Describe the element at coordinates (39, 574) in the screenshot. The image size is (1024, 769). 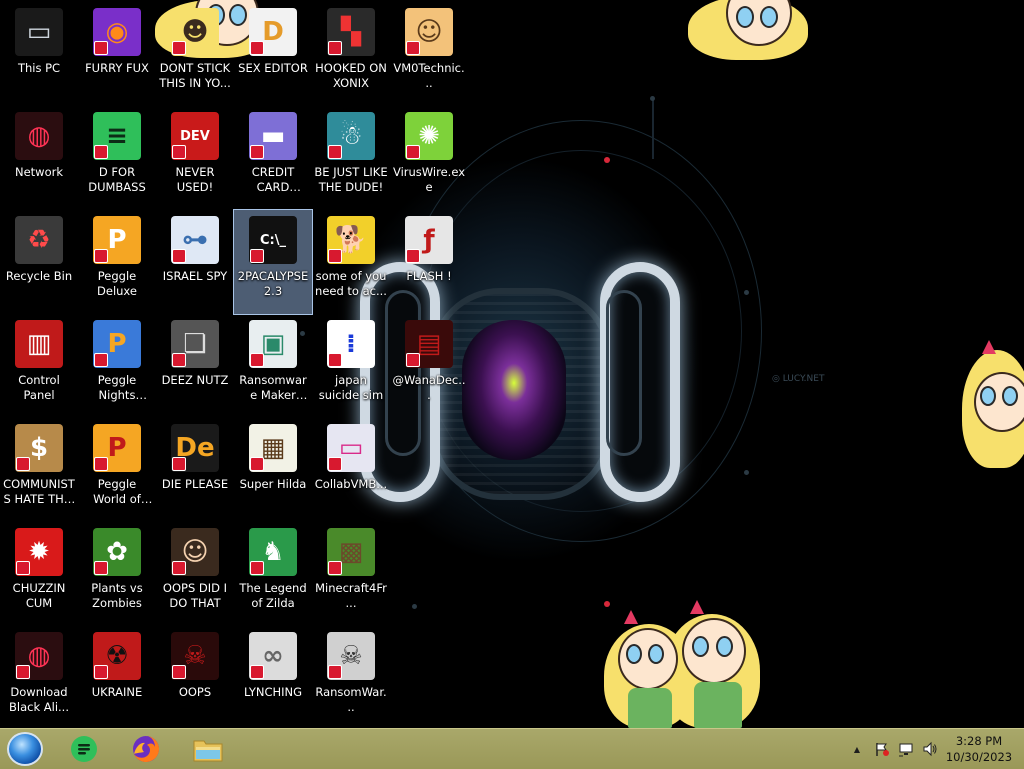
I see `desktop-icon-chuzzle: ✹ CHUZZIN CUM` at that location.